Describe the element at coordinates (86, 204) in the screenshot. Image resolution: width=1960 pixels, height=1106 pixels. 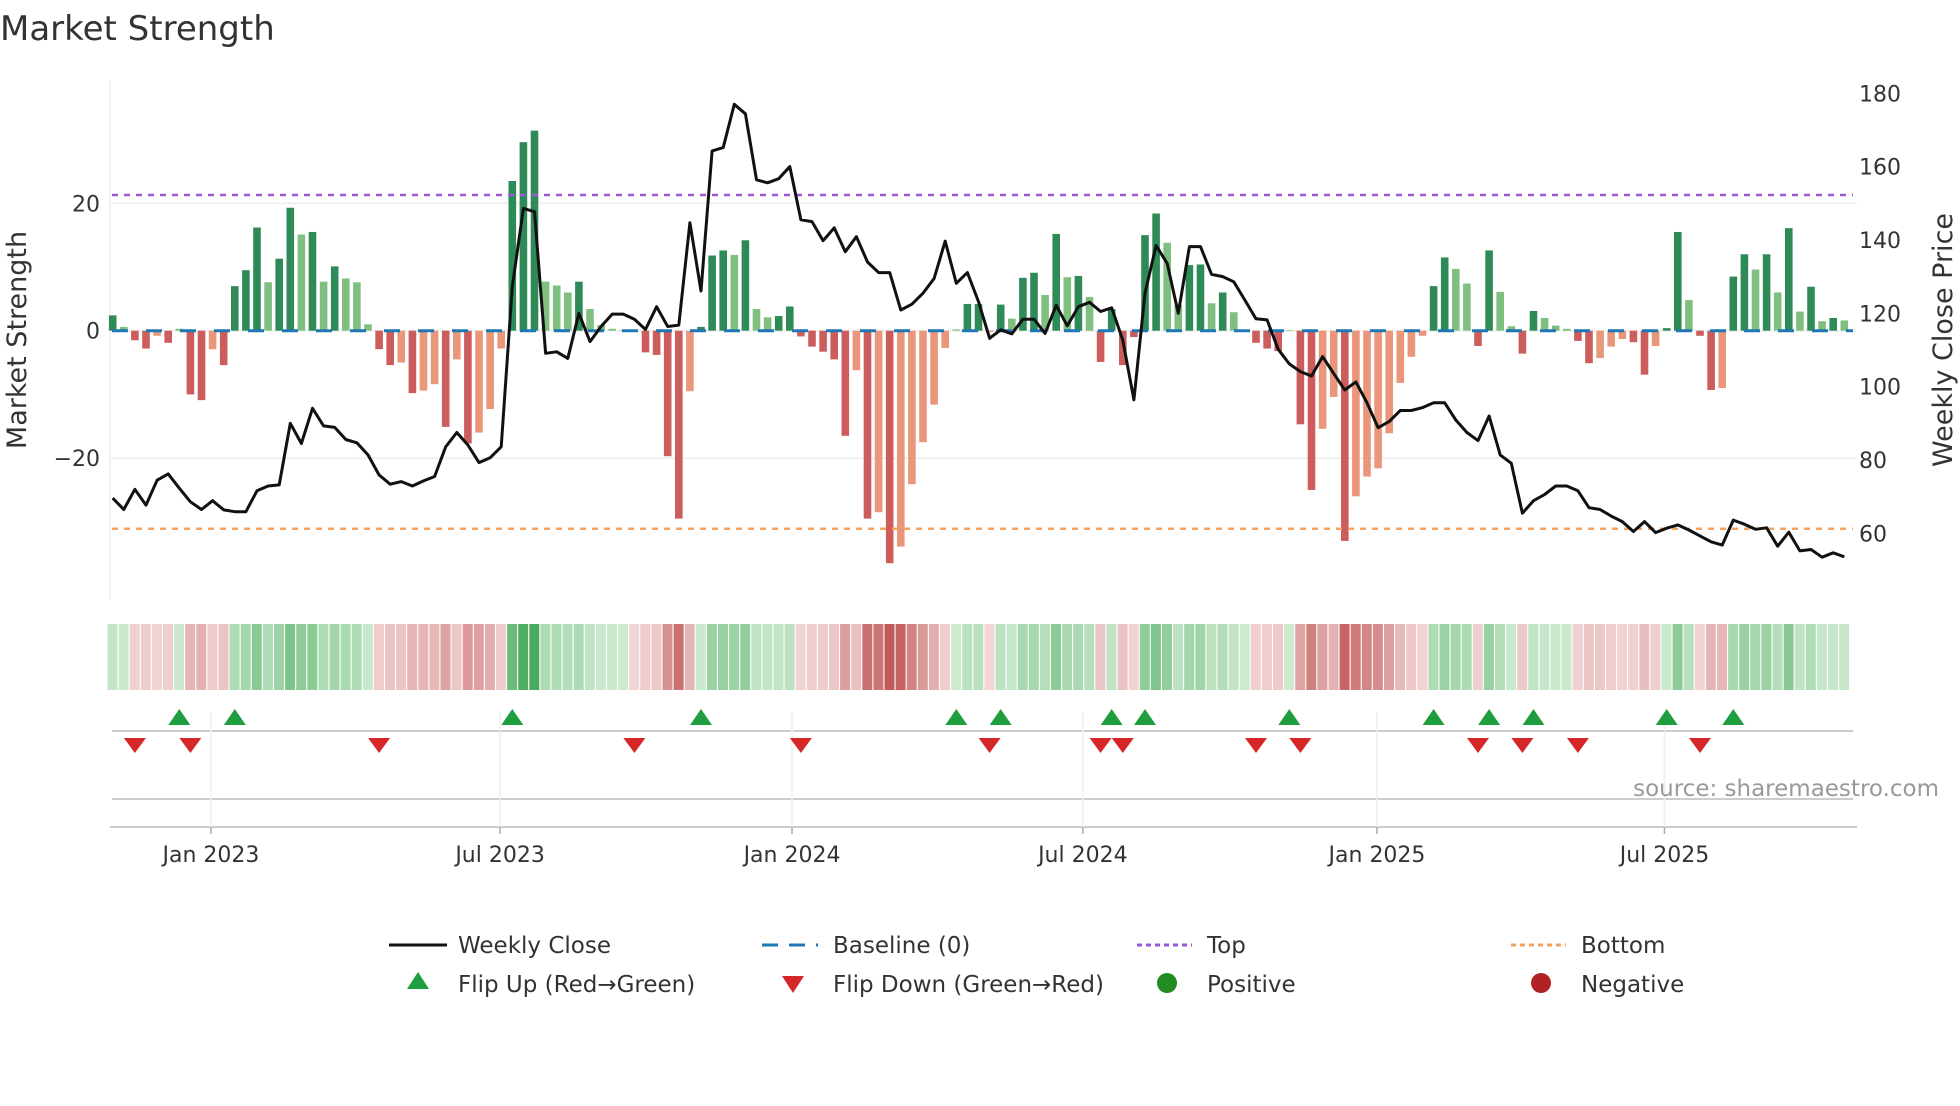
I see `left-tick-label: 20` at that location.